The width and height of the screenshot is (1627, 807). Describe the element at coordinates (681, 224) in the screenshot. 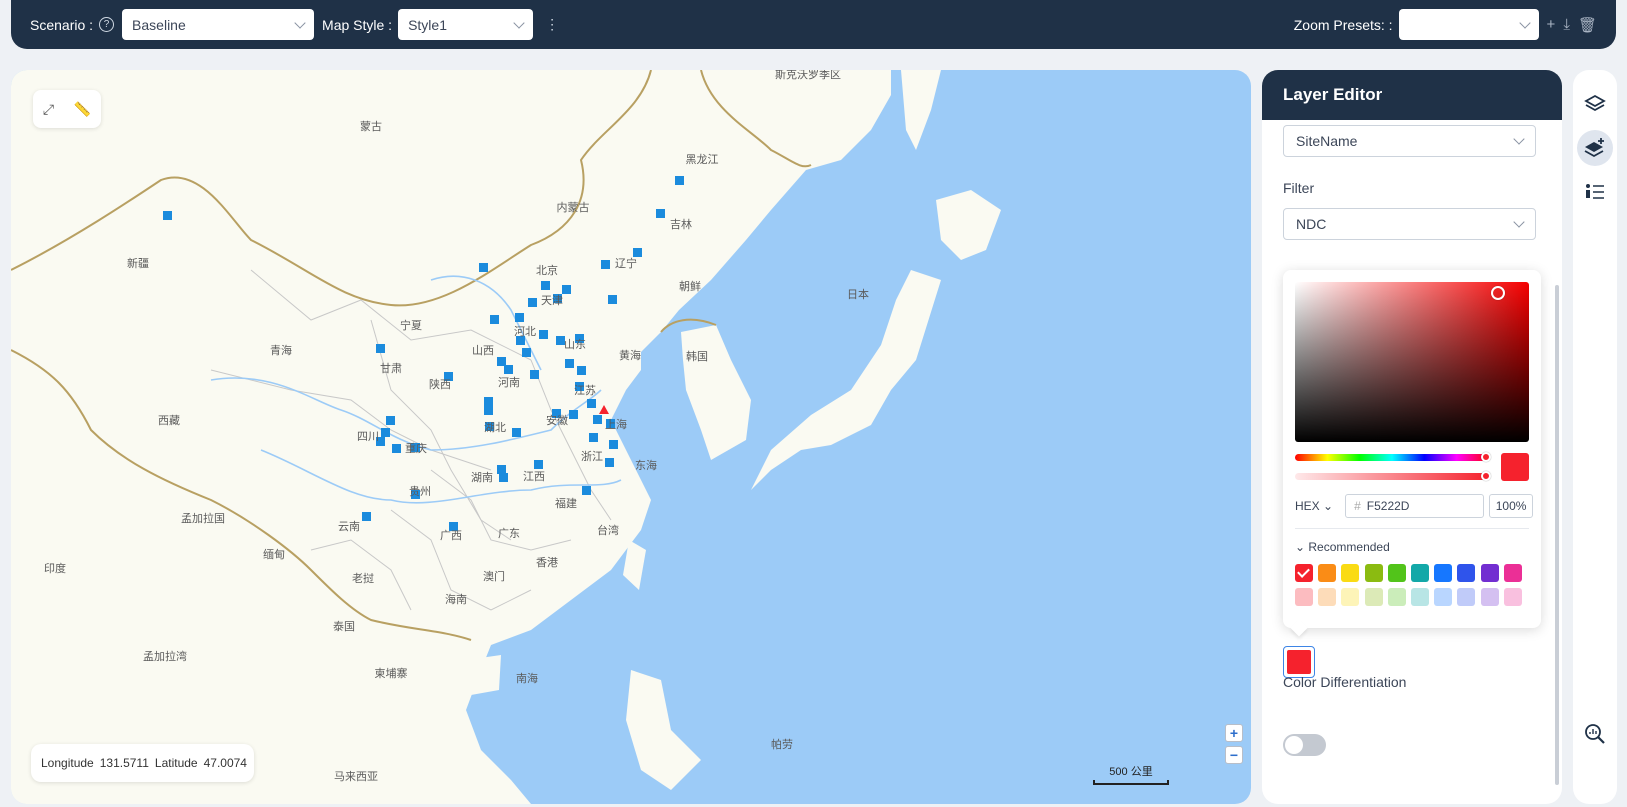

I see `map-label: 吉林` at that location.